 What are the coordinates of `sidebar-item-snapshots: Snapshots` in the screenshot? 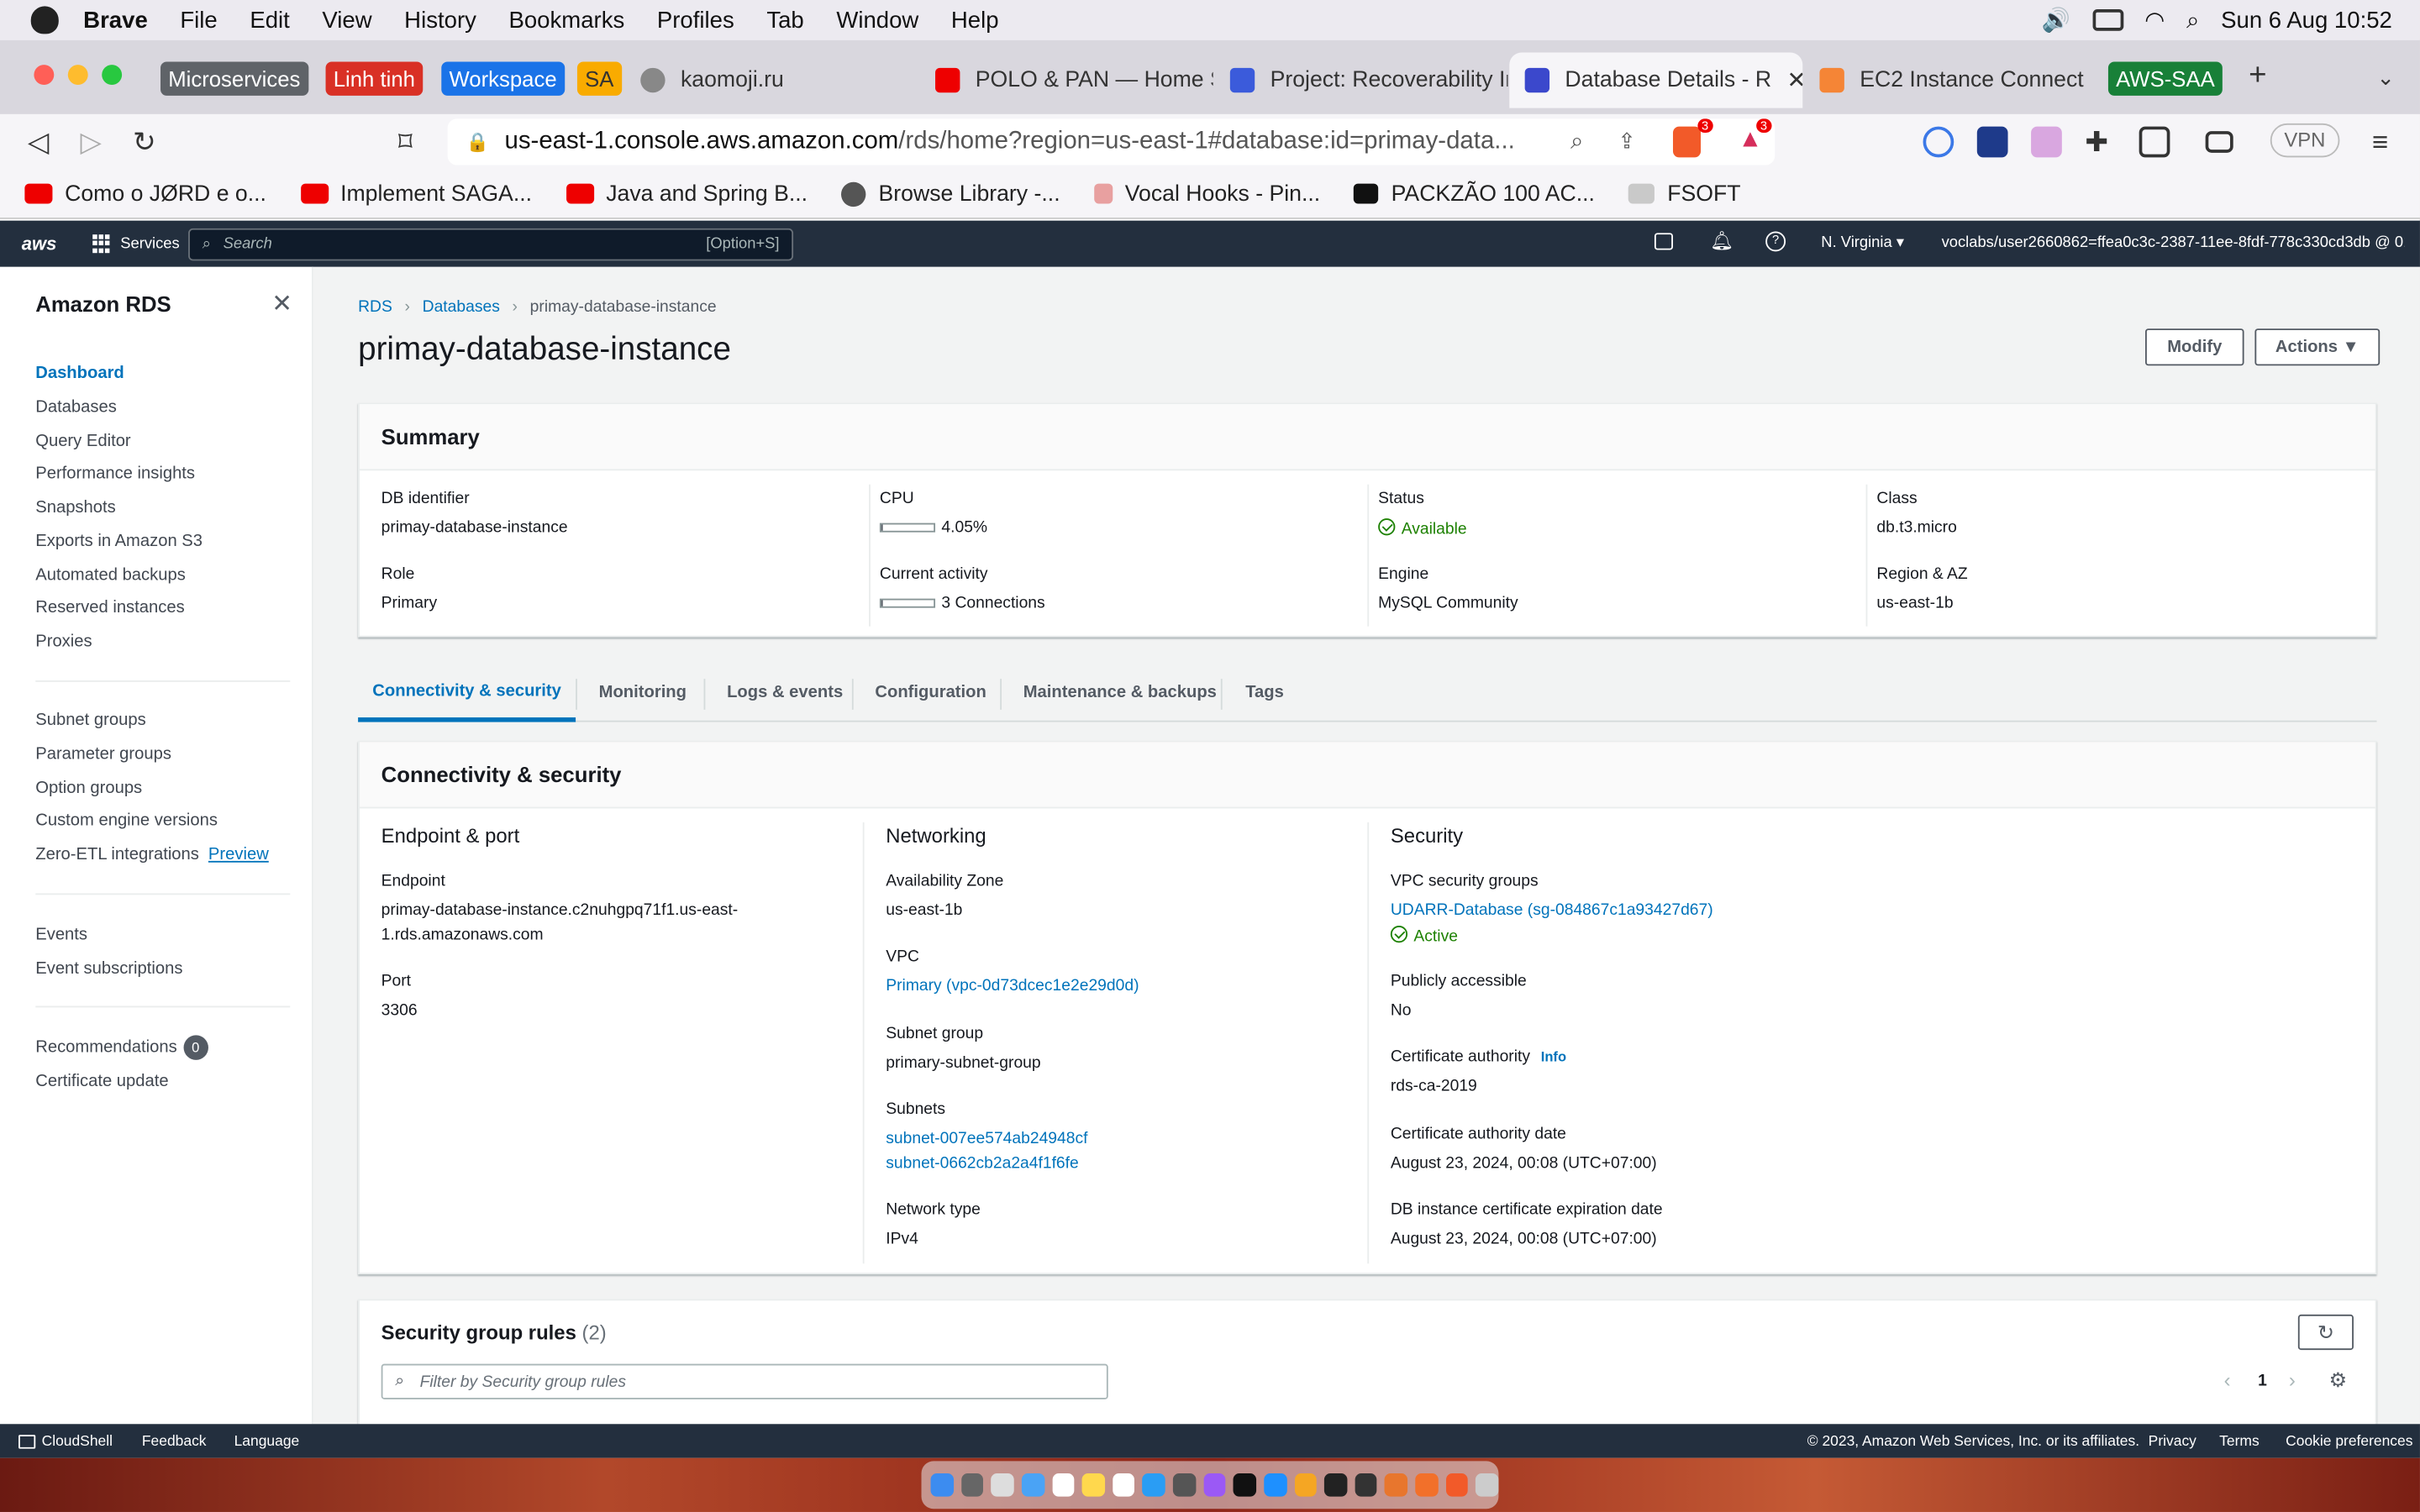 It's located at (75, 507).